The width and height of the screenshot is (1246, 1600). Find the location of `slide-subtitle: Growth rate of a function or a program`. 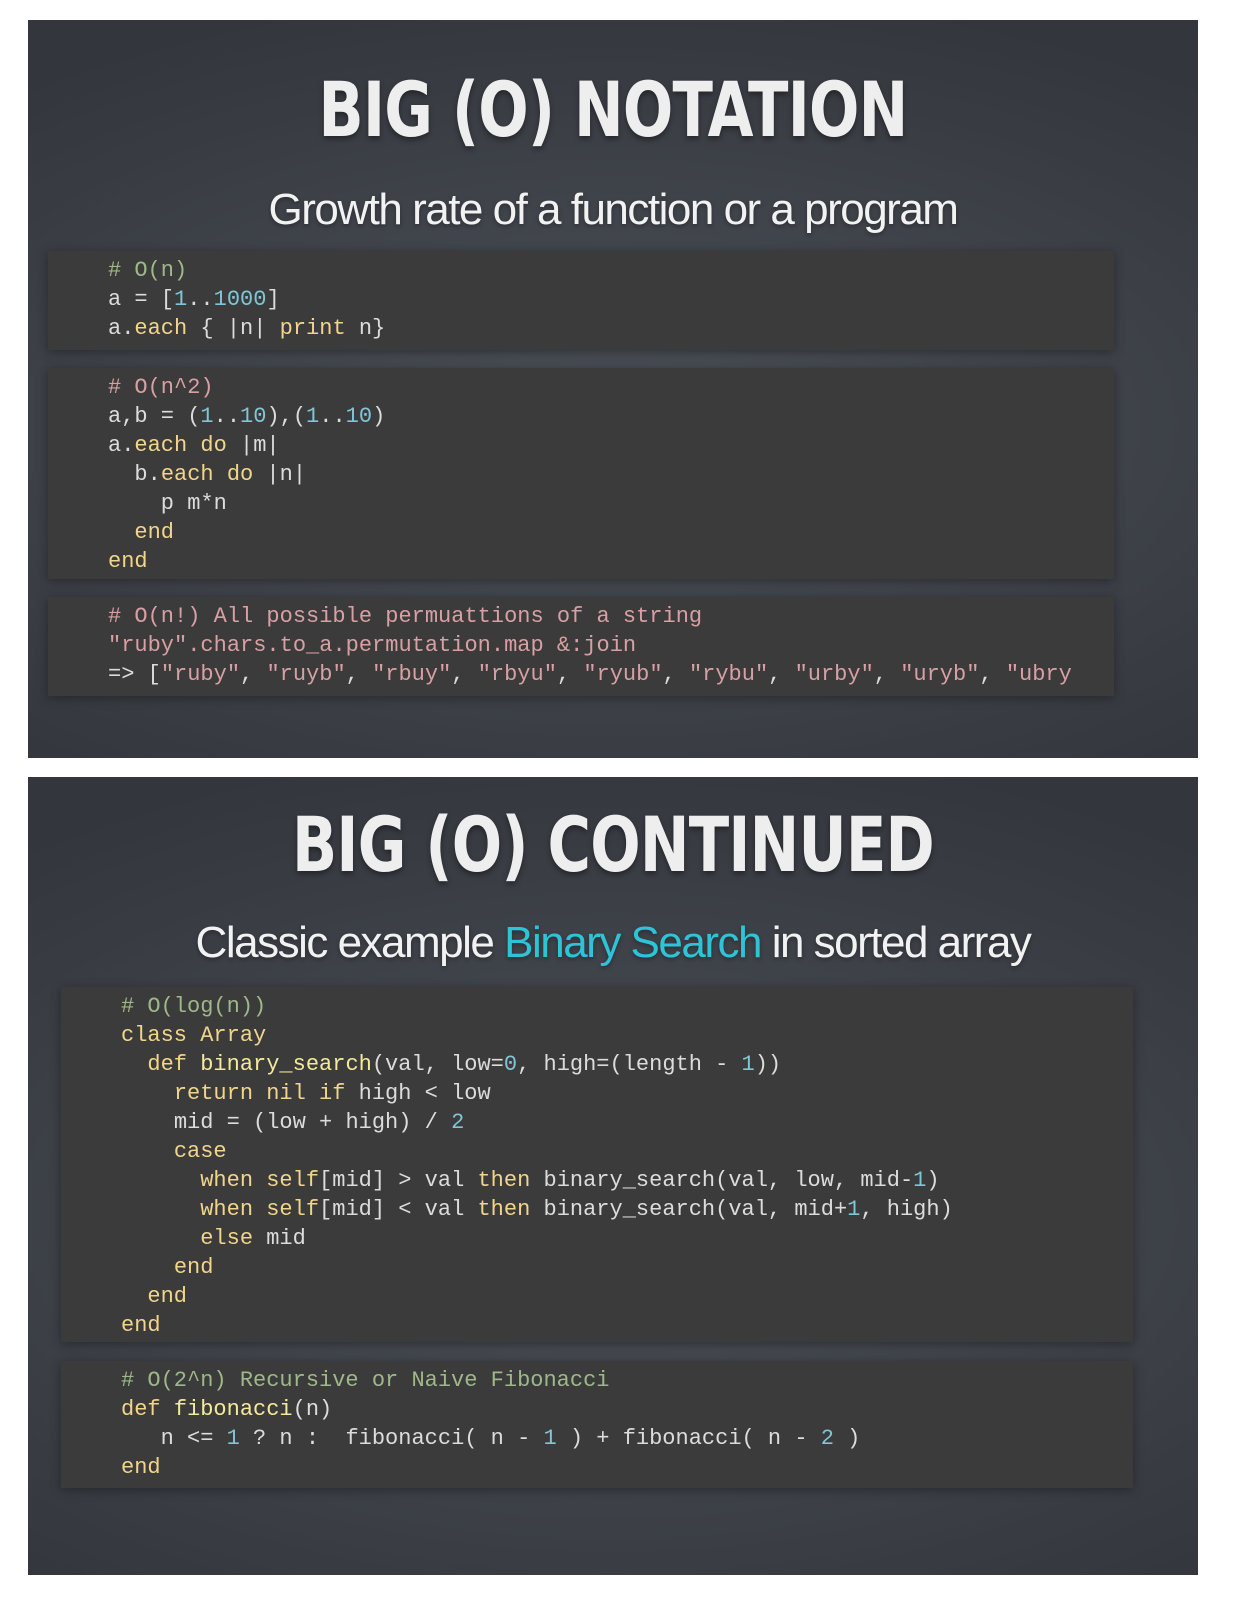

slide-subtitle: Growth rate of a function or a program is located at coordinates (613, 209).